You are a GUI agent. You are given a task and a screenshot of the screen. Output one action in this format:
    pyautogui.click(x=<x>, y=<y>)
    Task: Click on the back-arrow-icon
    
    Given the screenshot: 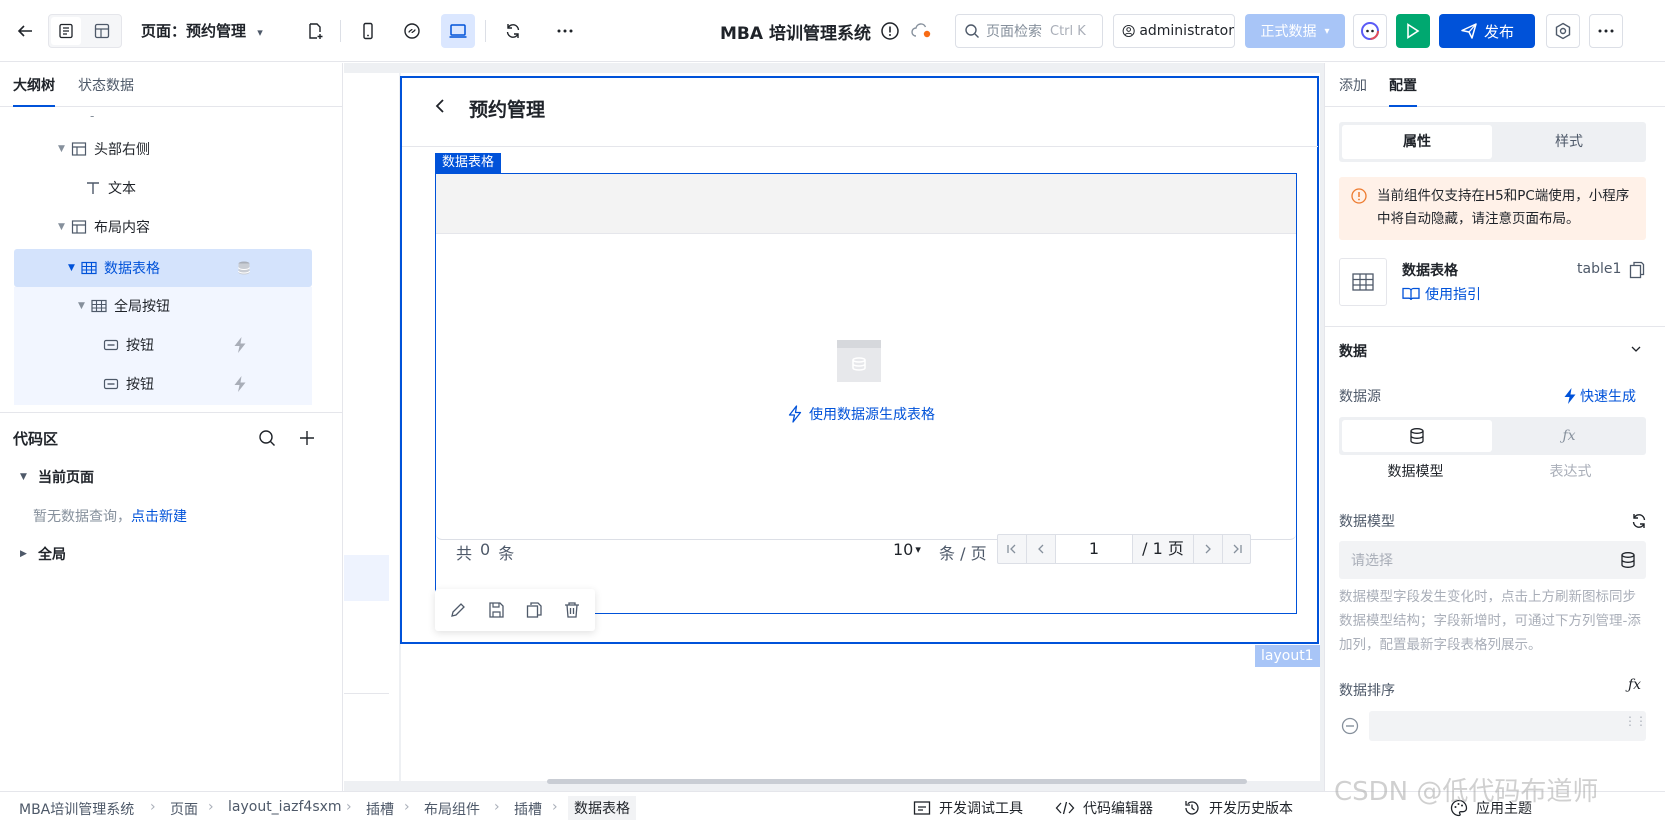 What is the action you would take?
    pyautogui.click(x=25, y=31)
    